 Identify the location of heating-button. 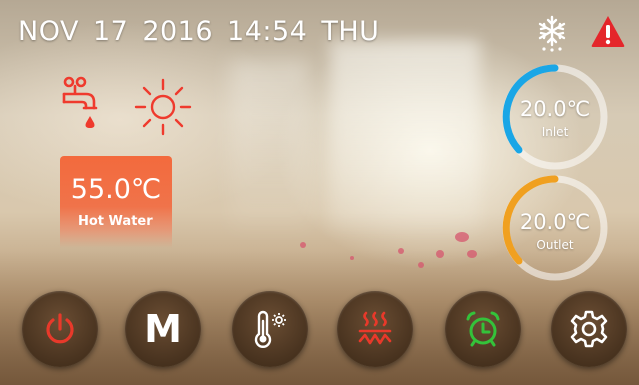
(375, 329).